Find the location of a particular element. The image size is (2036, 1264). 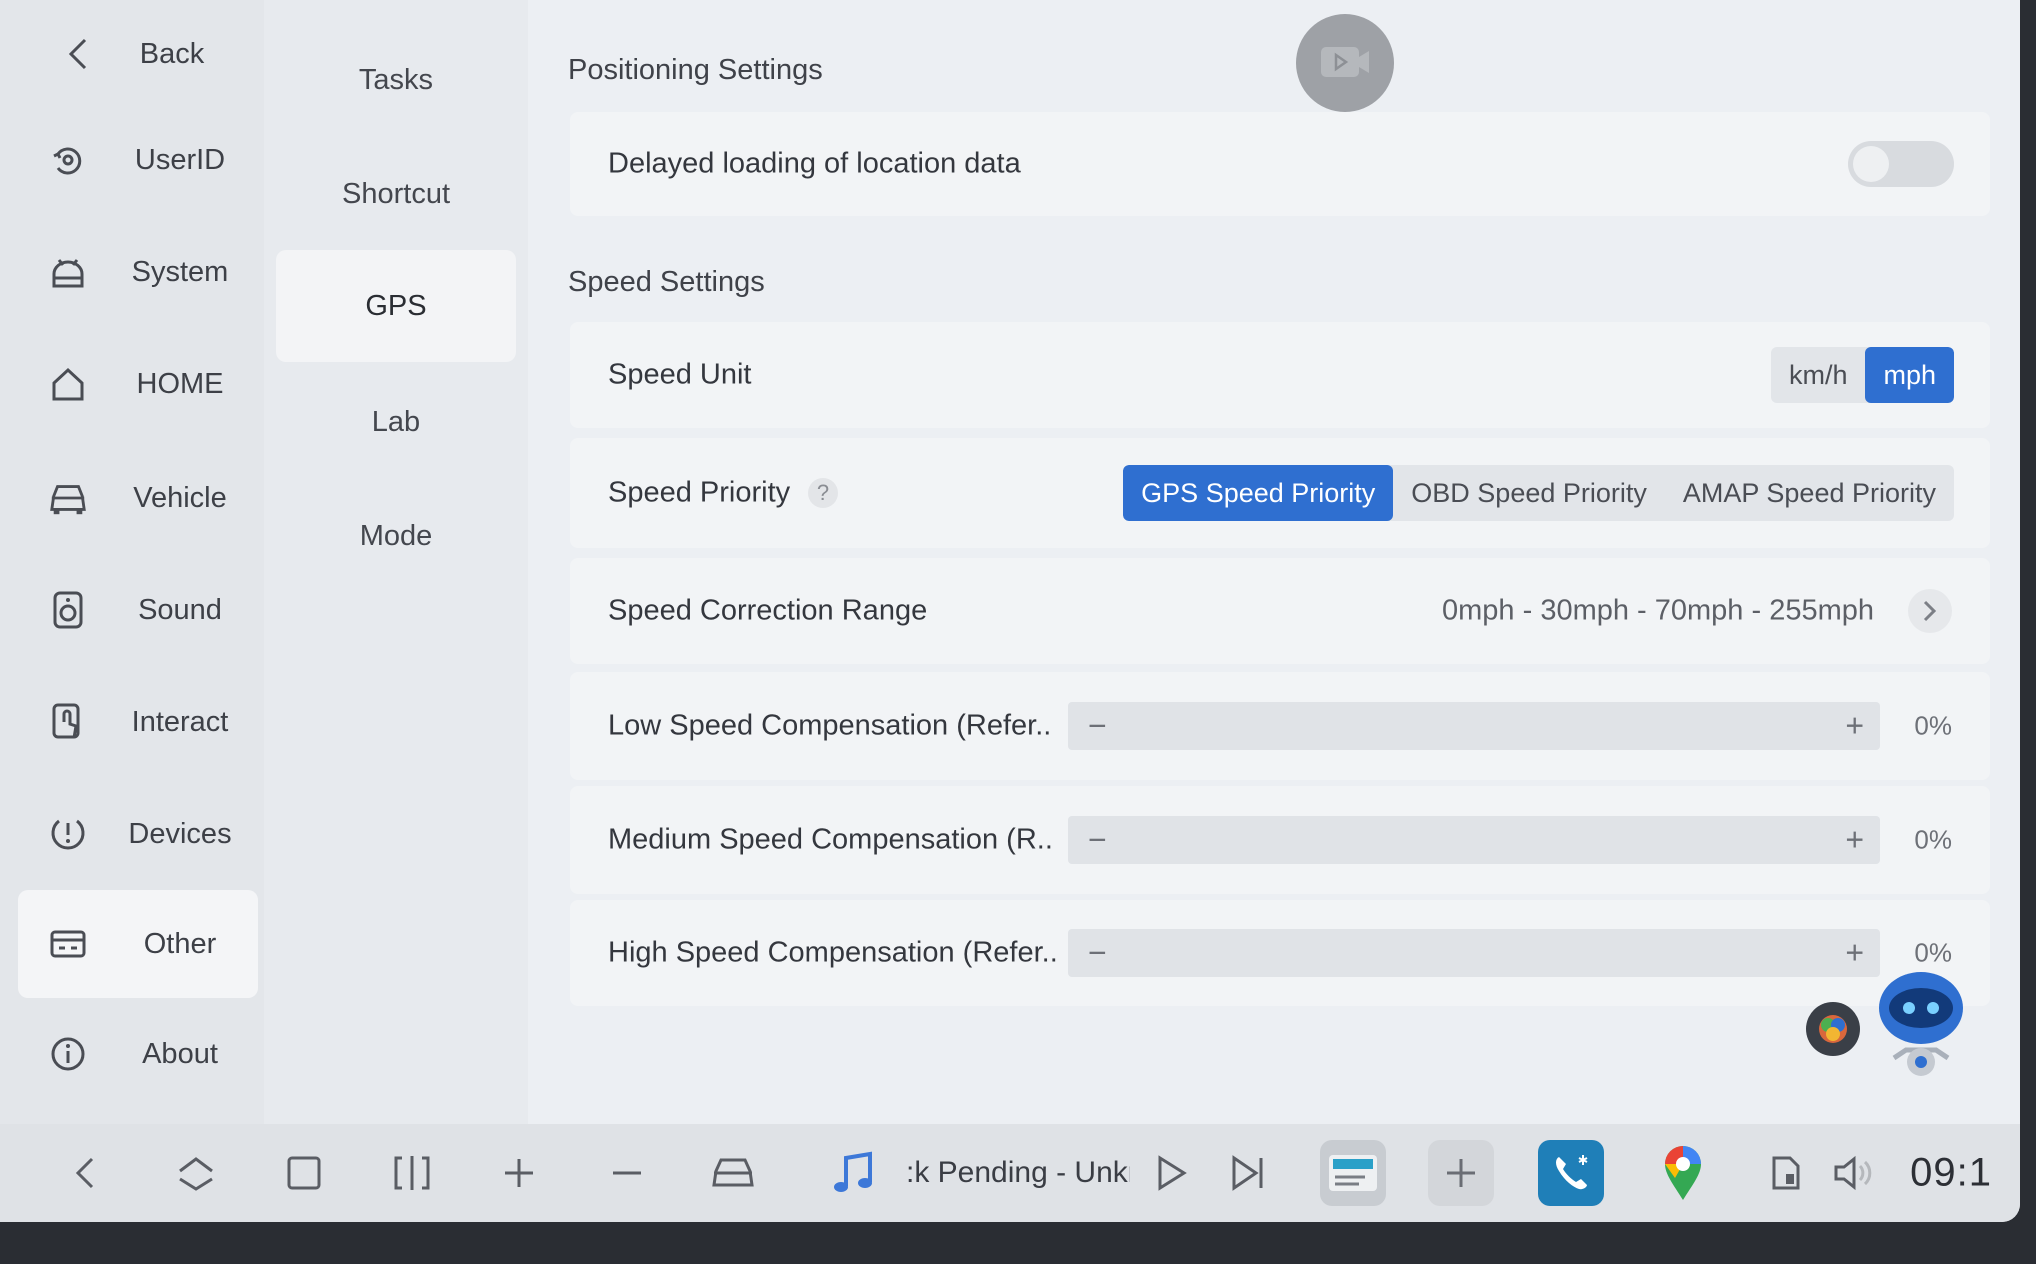

back-button: Back is located at coordinates (138, 54).